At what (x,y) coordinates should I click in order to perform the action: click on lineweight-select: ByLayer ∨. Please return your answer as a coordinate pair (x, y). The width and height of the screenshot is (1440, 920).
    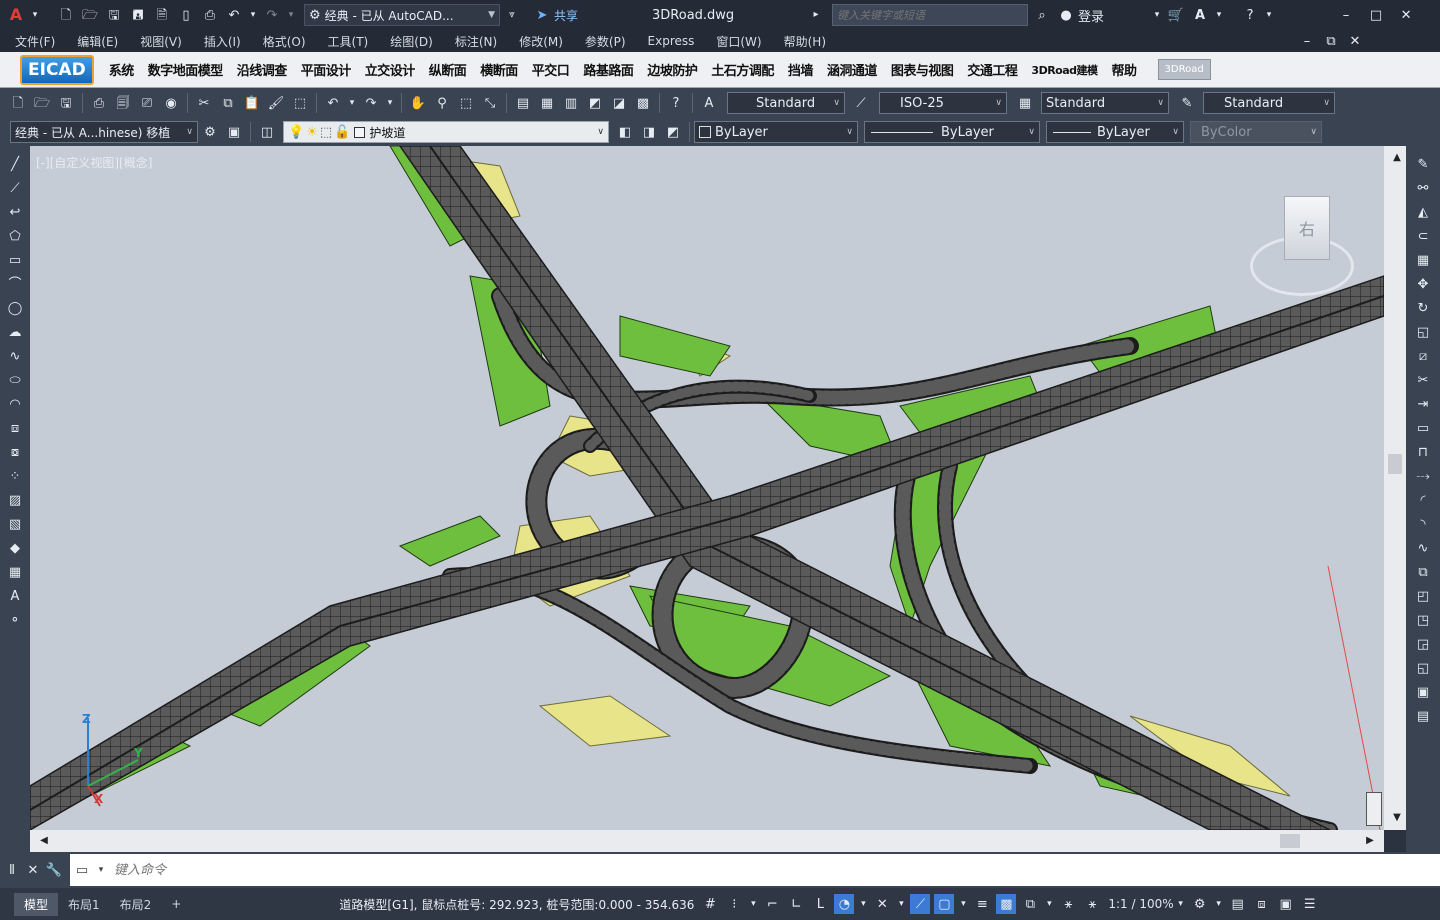
    Looking at the image, I should click on (1115, 132).